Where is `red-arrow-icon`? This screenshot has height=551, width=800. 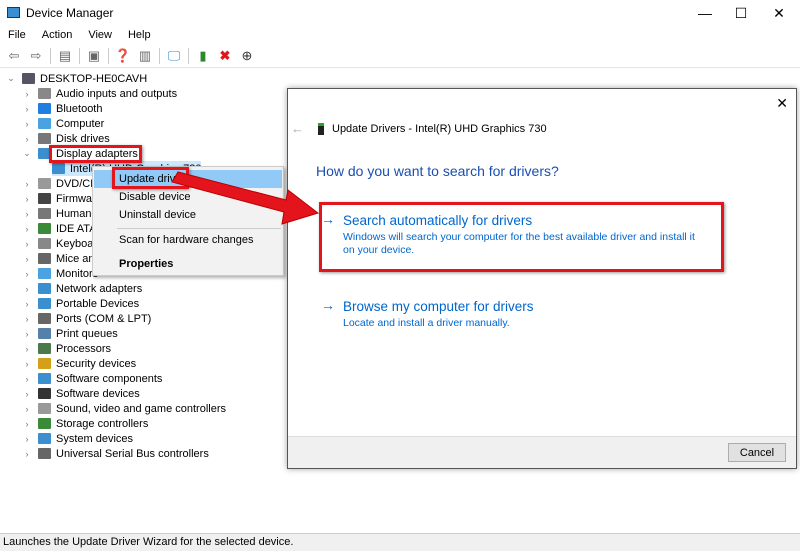
red-arrow-icon is located at coordinates (245, 198).